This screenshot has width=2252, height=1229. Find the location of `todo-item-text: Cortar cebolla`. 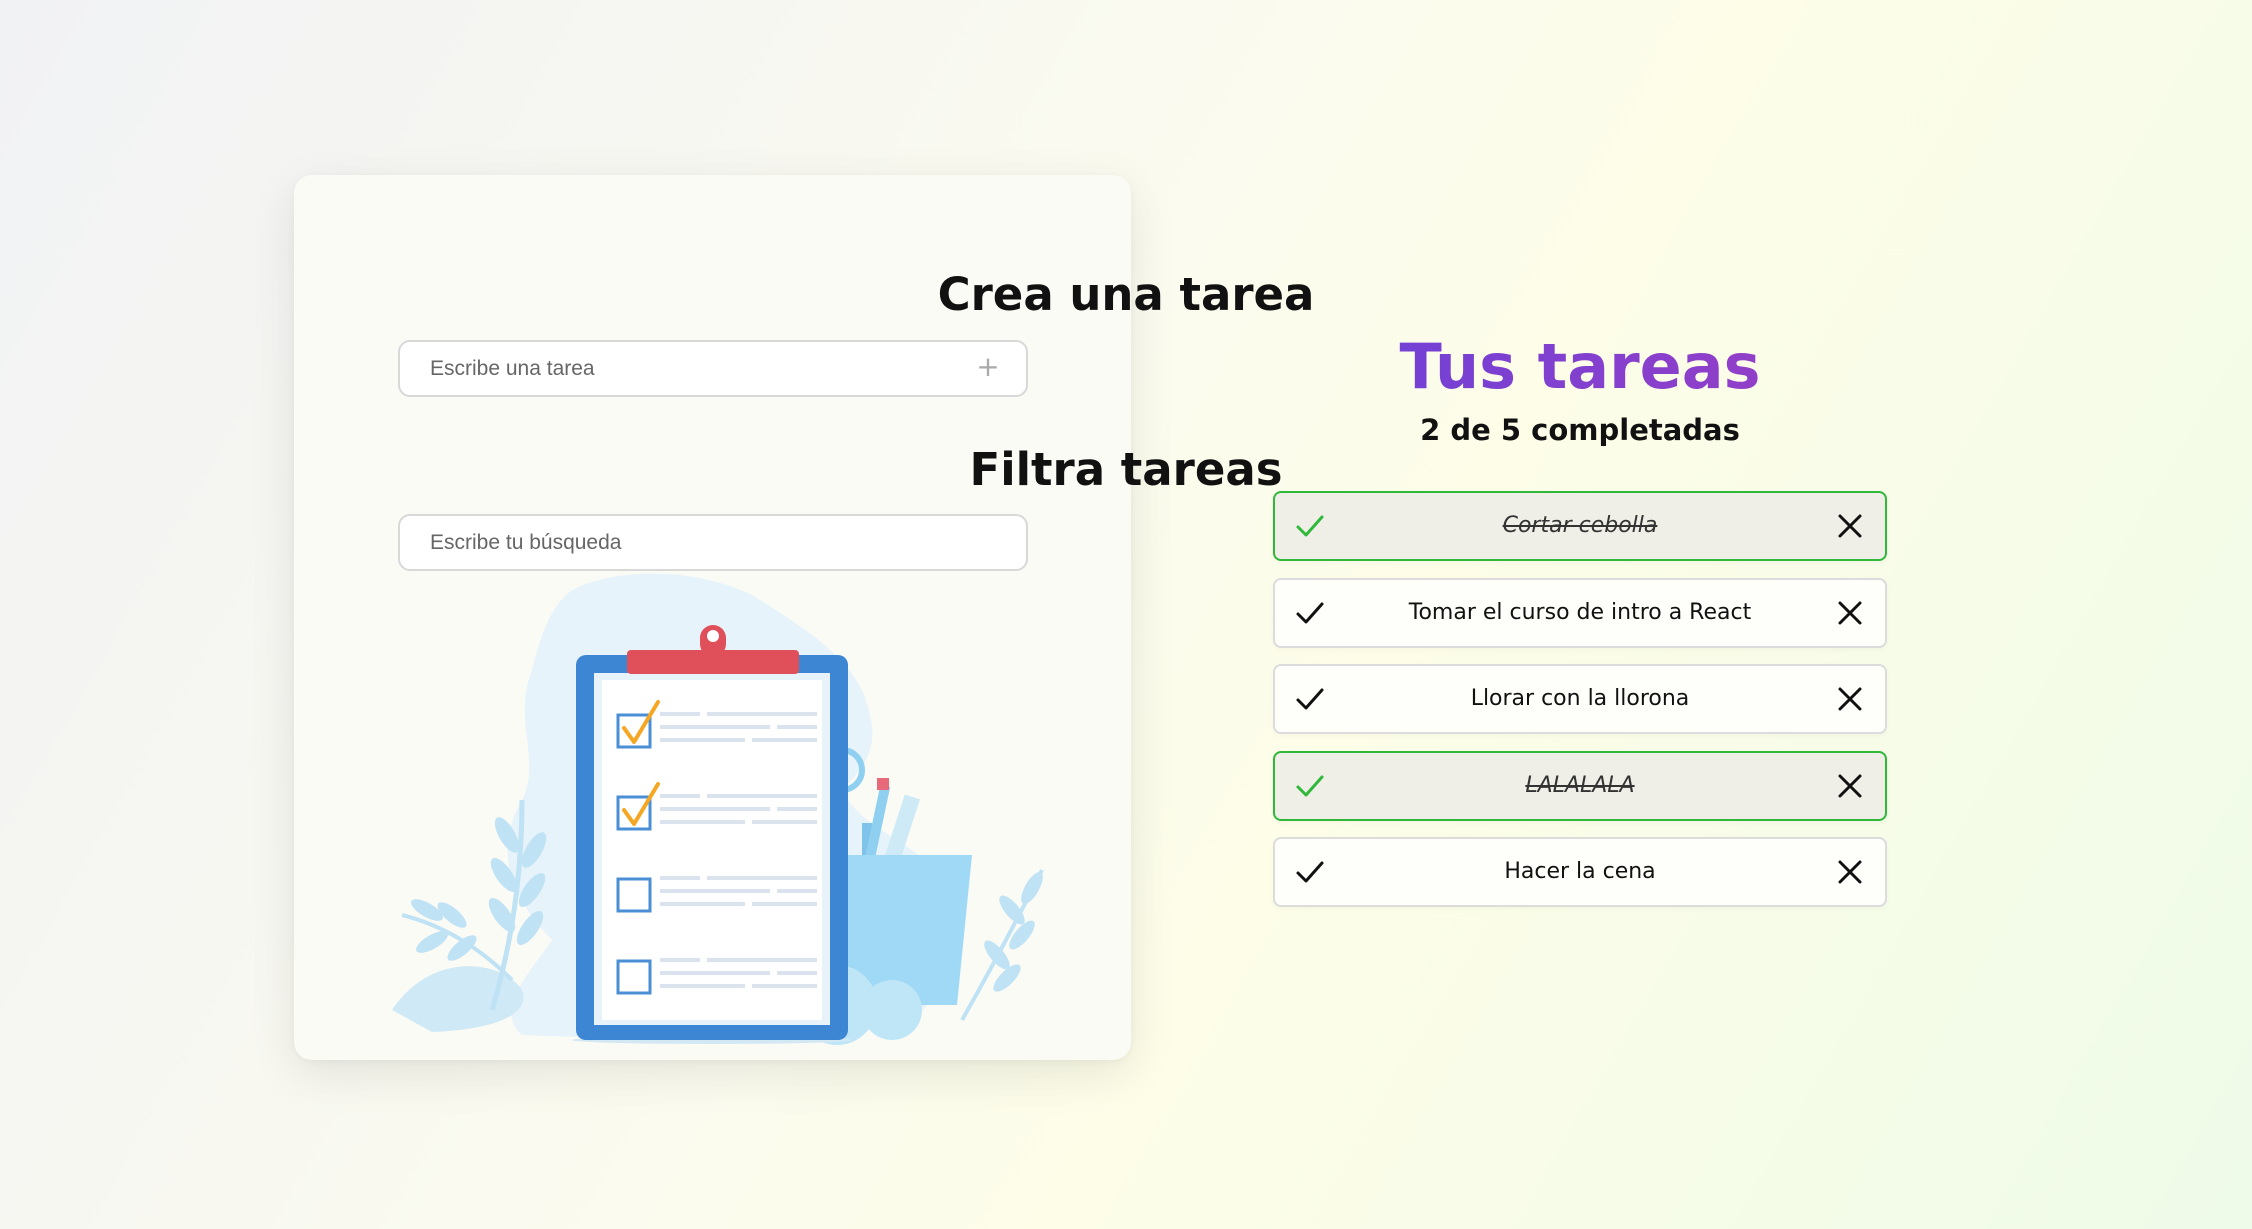

todo-item-text: Cortar cebolla is located at coordinates (1580, 525).